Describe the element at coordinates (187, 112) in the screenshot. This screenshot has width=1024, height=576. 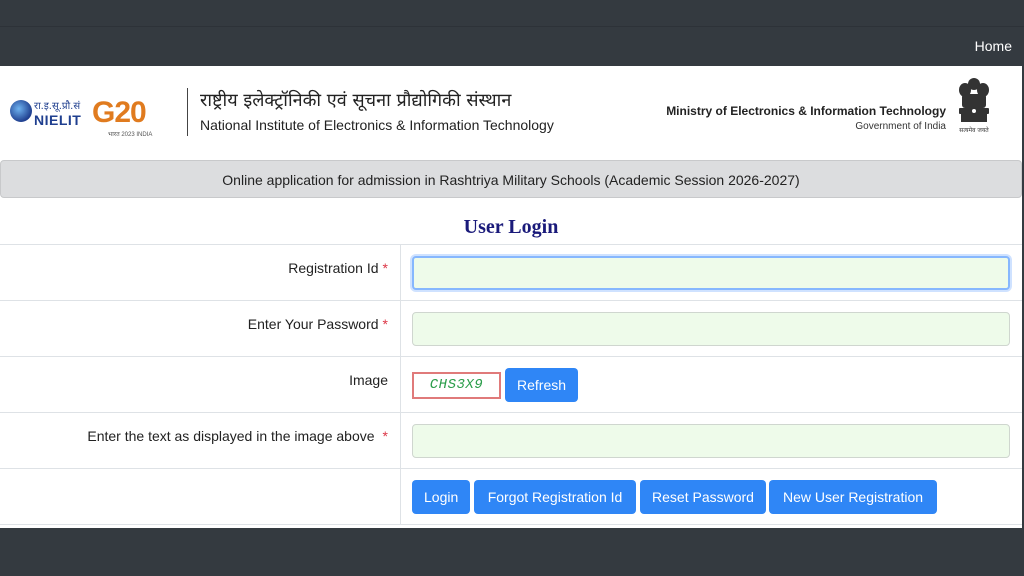
I see `header-divider` at that location.